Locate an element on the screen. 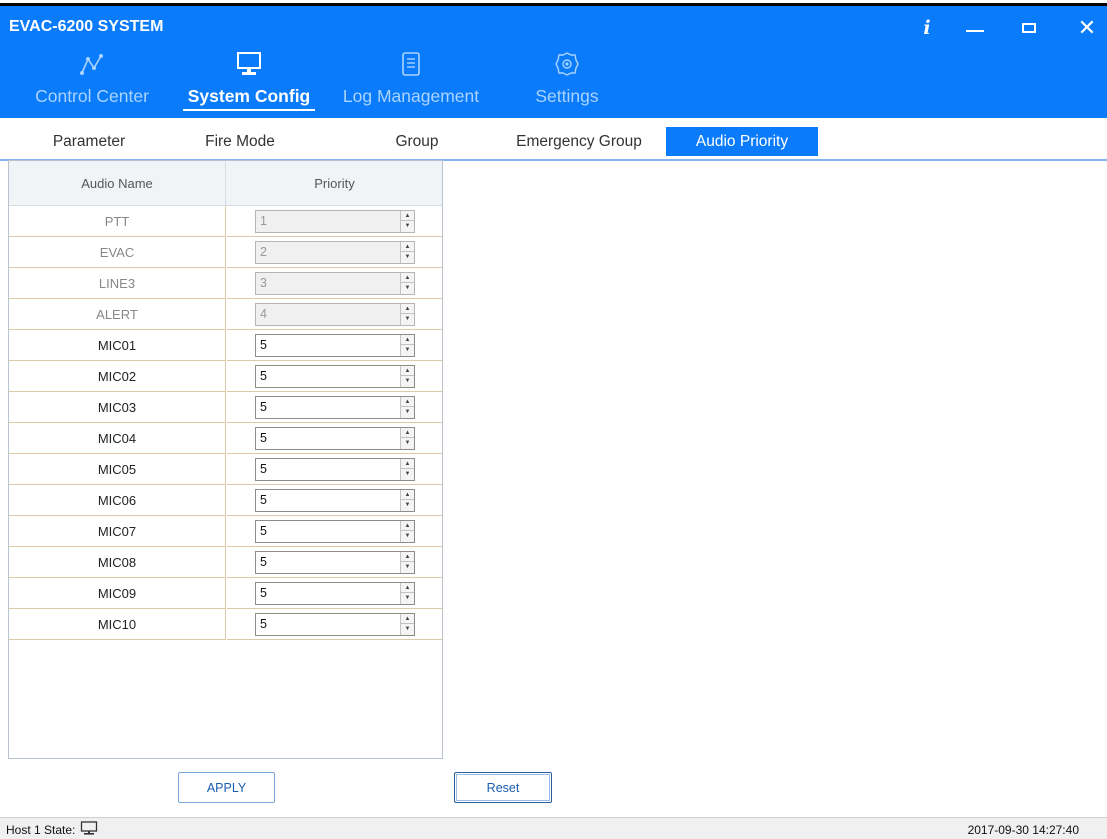 The height and width of the screenshot is (839, 1107). reset-button: Reset is located at coordinates (503, 787).